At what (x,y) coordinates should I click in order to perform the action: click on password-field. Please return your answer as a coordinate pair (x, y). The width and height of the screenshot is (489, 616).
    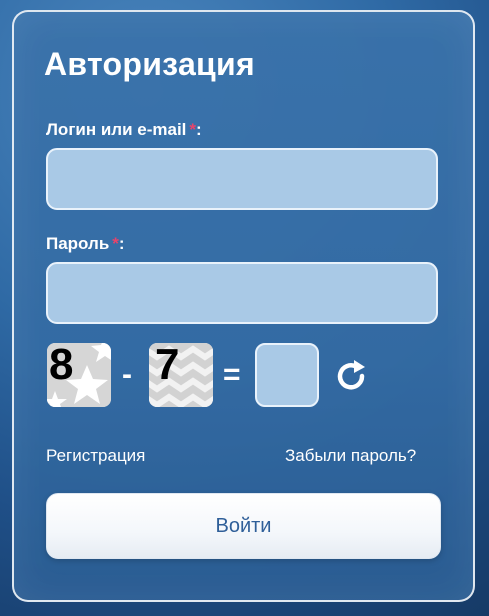
    Looking at the image, I should click on (242, 293).